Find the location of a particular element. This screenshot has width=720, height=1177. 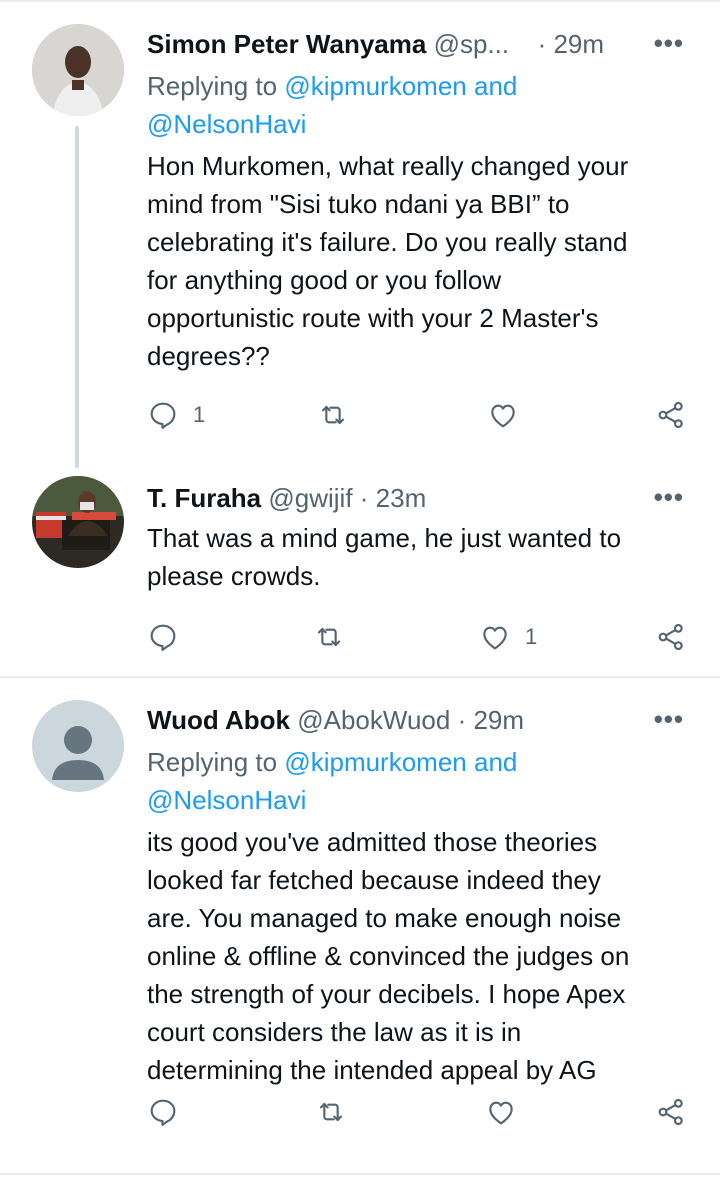

like-count: 1 is located at coordinates (531, 636).